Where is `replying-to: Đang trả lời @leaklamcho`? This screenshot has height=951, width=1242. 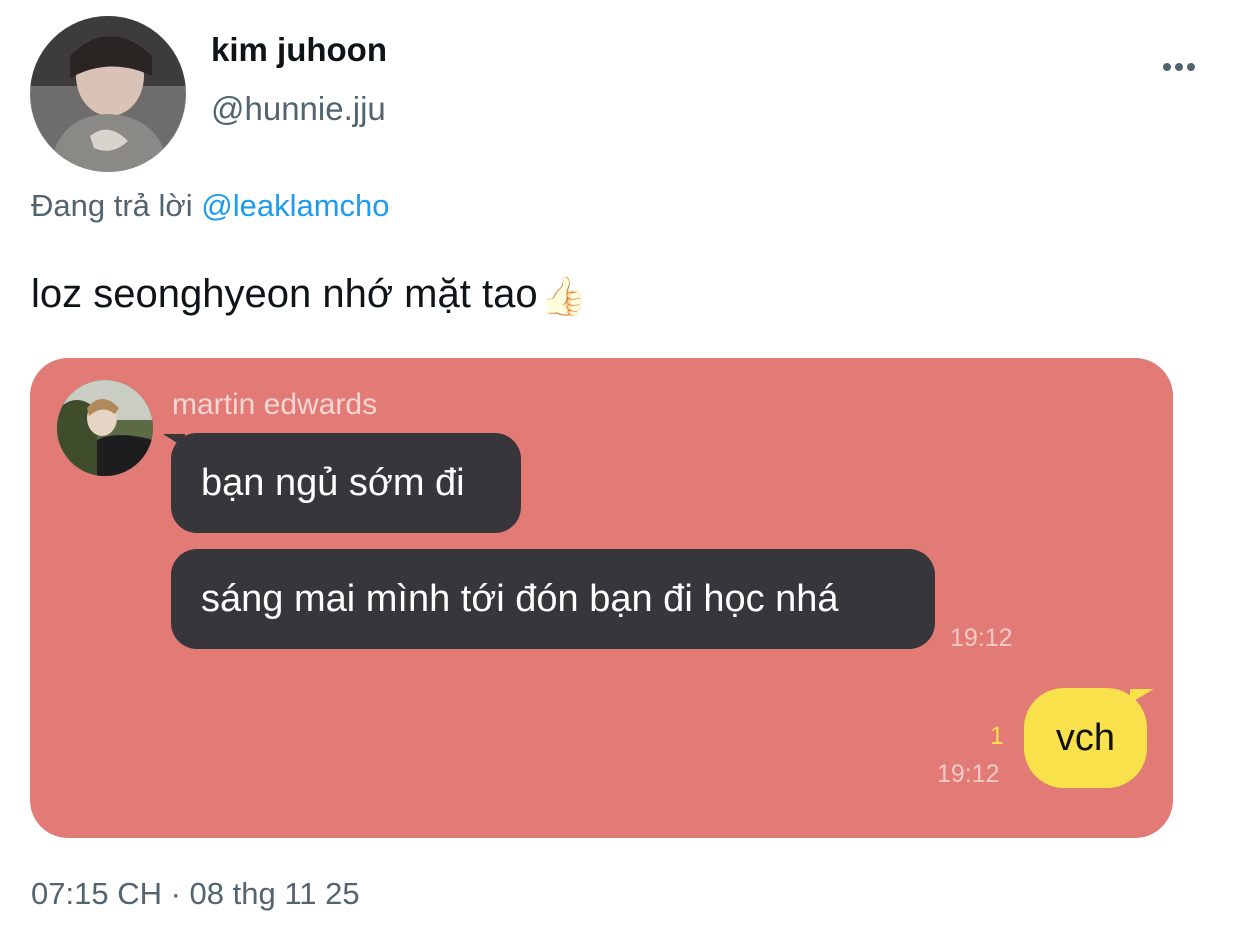 replying-to: Đang trả lời @leaklamcho is located at coordinates (210, 206).